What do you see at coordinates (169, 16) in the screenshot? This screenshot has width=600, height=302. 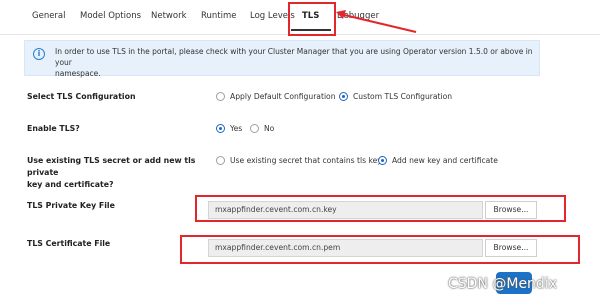 I see `tab-network: Network` at bounding box center [169, 16].